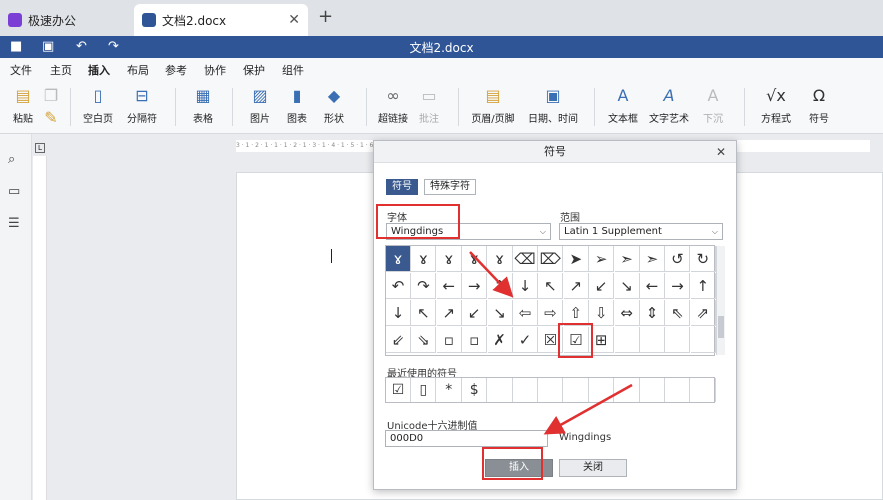  I want to click on recent-symbol-cell: *, so click(449, 390).